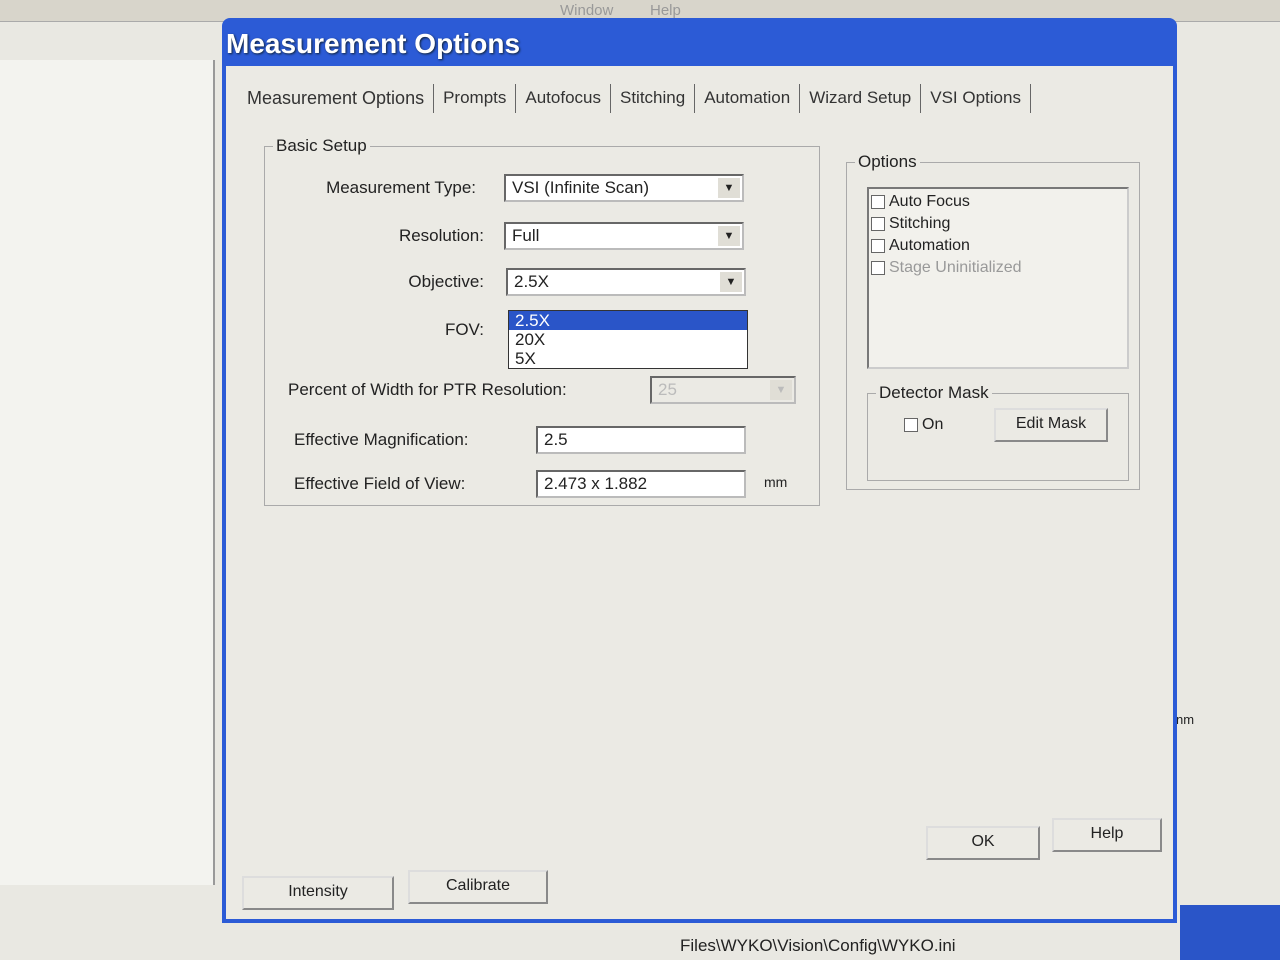 The image size is (1280, 960). Describe the element at coordinates (107, 472) in the screenshot. I see `left-pane` at that location.